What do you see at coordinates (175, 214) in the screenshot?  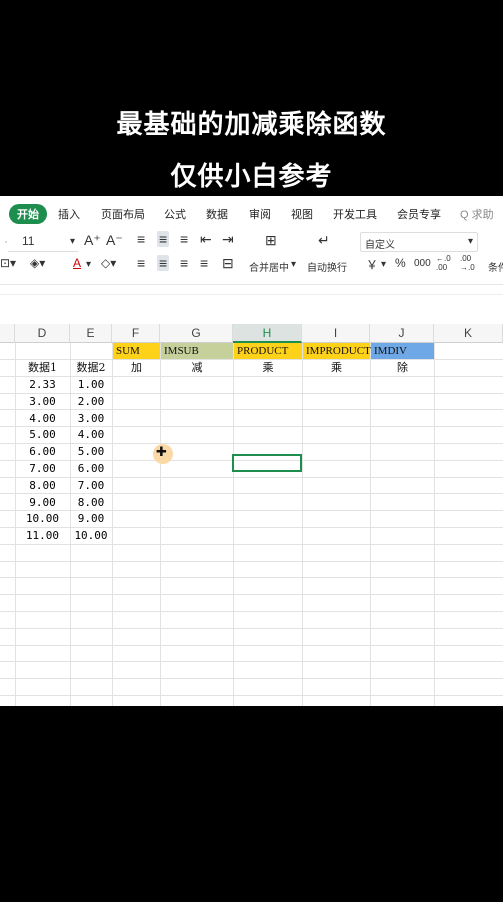 I see `tab-formulas: 公式` at bounding box center [175, 214].